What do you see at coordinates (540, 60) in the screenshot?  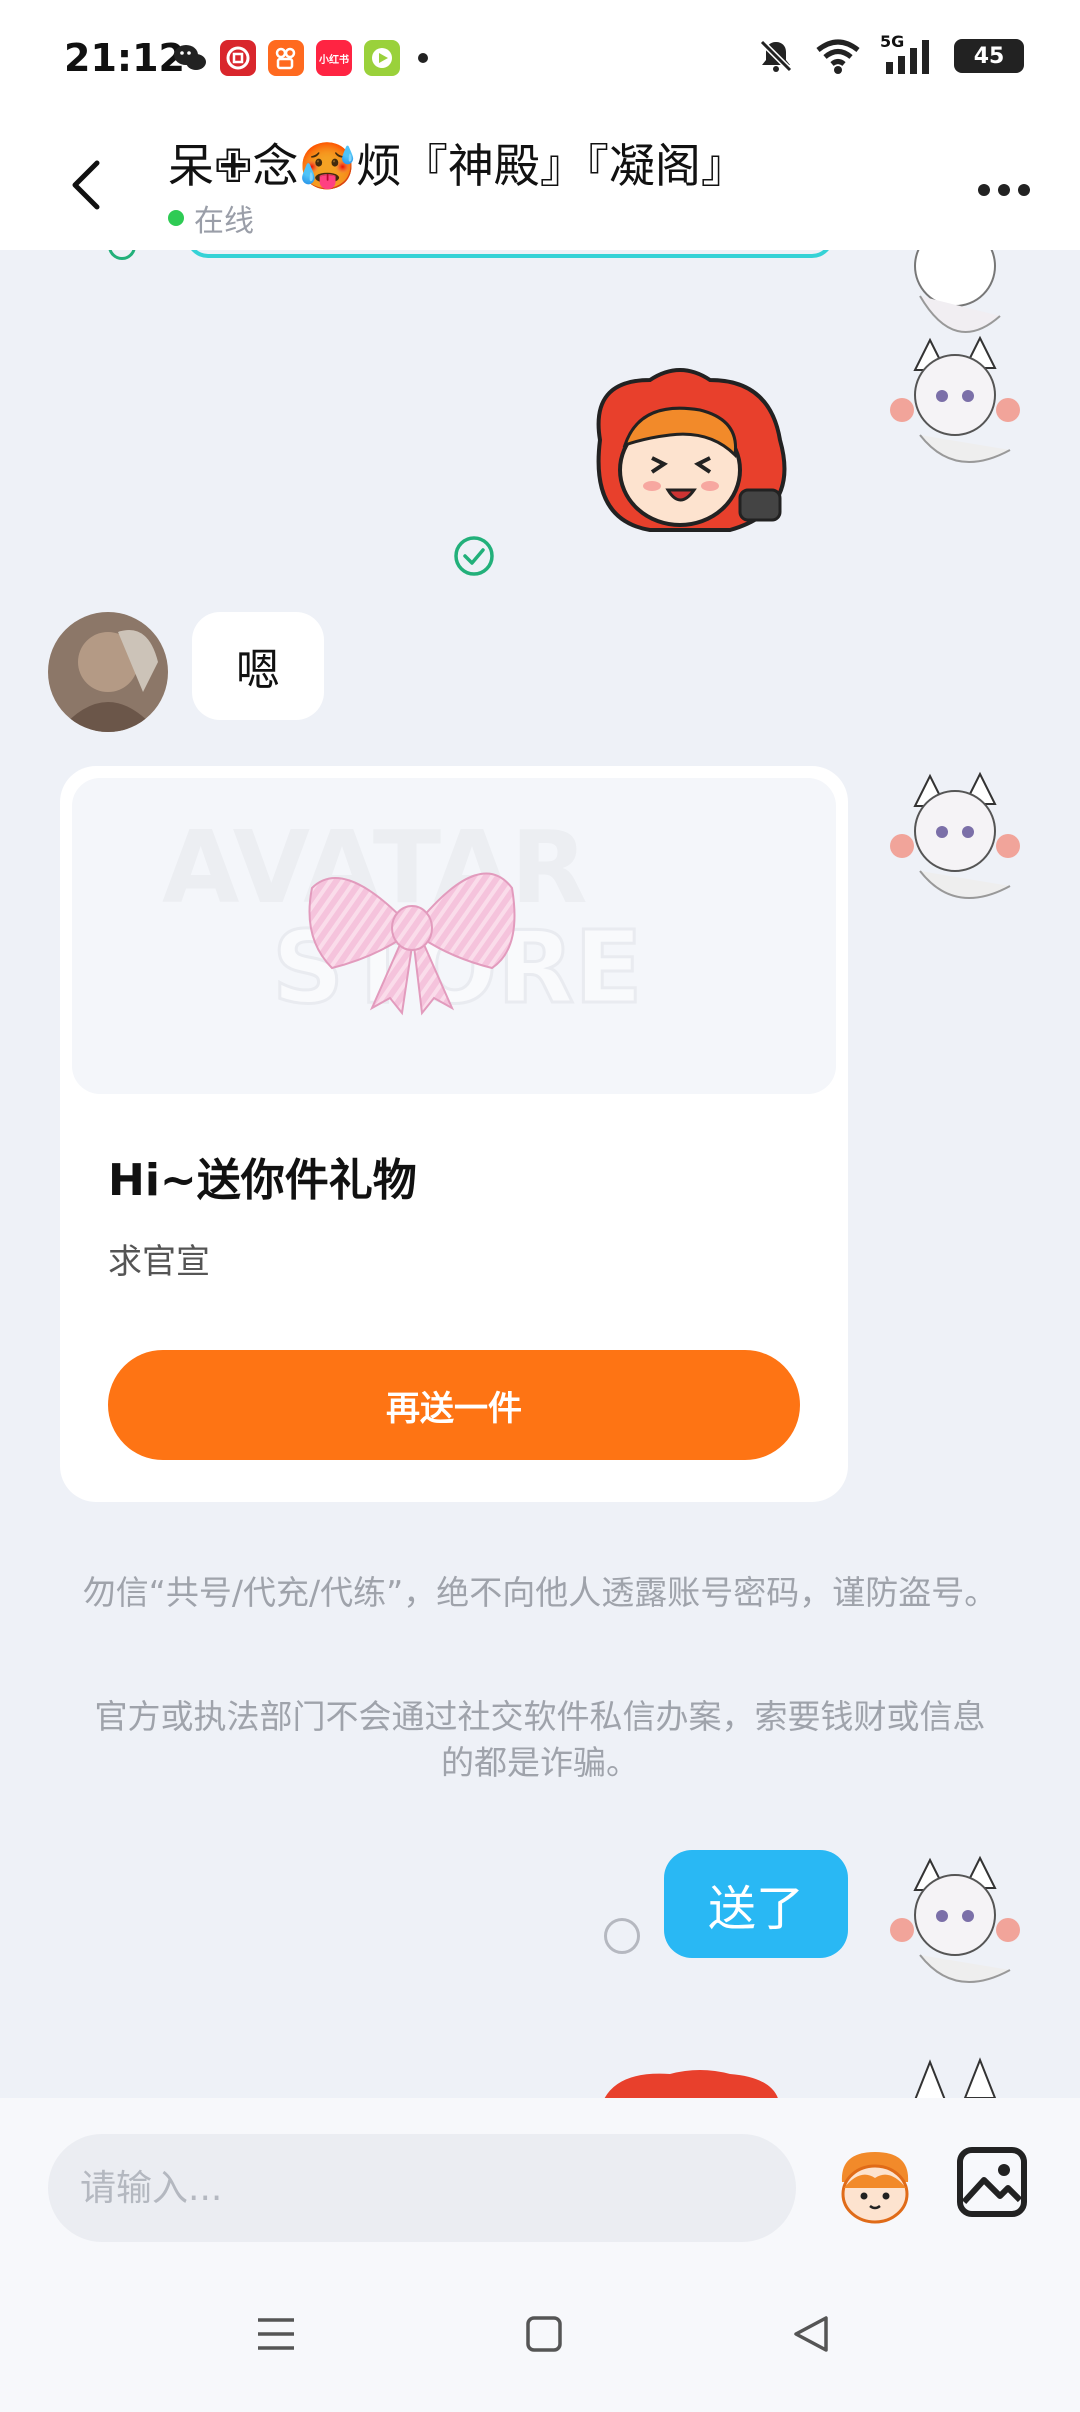 I see `status-bar: 21:12 小红书 5G 45` at bounding box center [540, 60].